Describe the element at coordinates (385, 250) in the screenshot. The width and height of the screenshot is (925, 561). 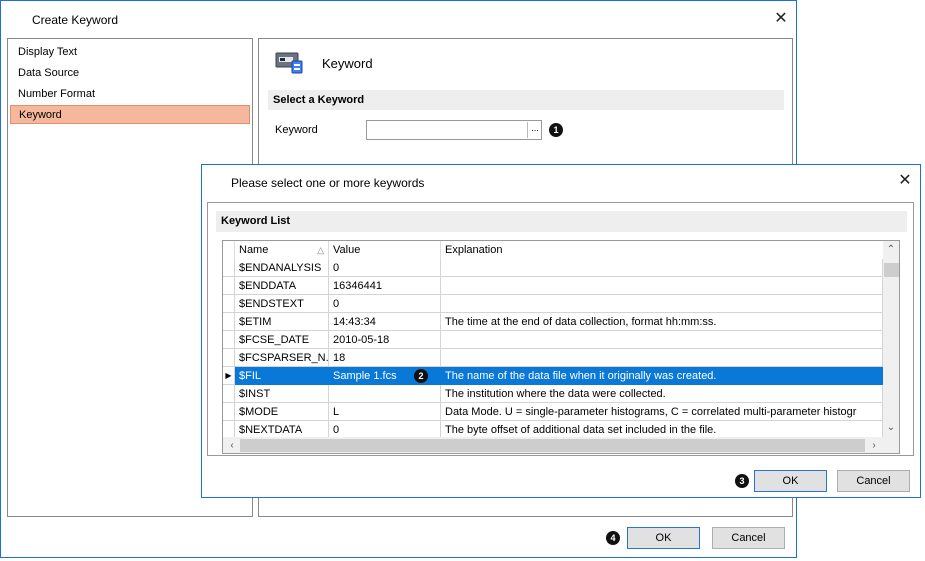
I see `column-header-value: Value` at that location.